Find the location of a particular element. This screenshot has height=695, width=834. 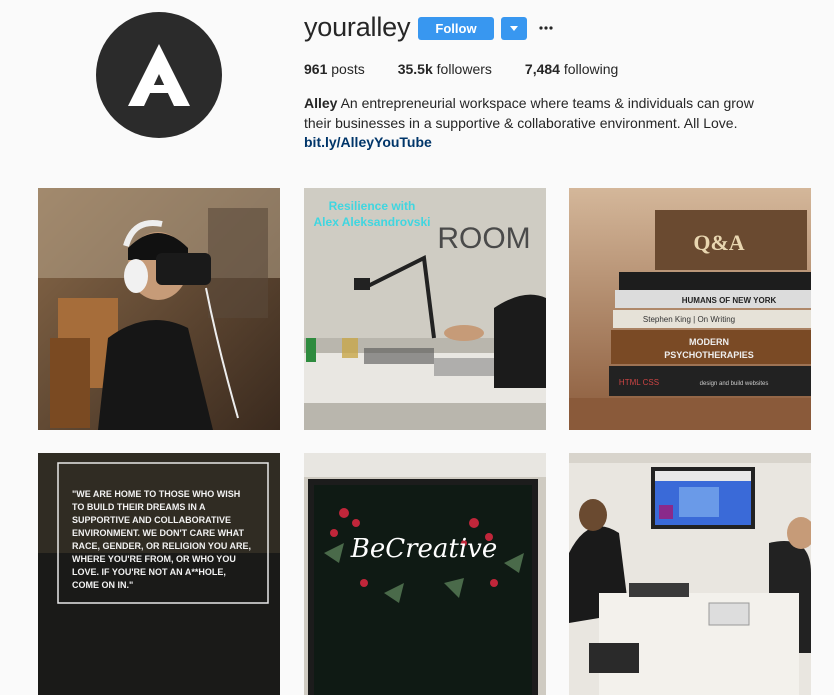

book-subtitle-html: design and build websites is located at coordinates (734, 384).